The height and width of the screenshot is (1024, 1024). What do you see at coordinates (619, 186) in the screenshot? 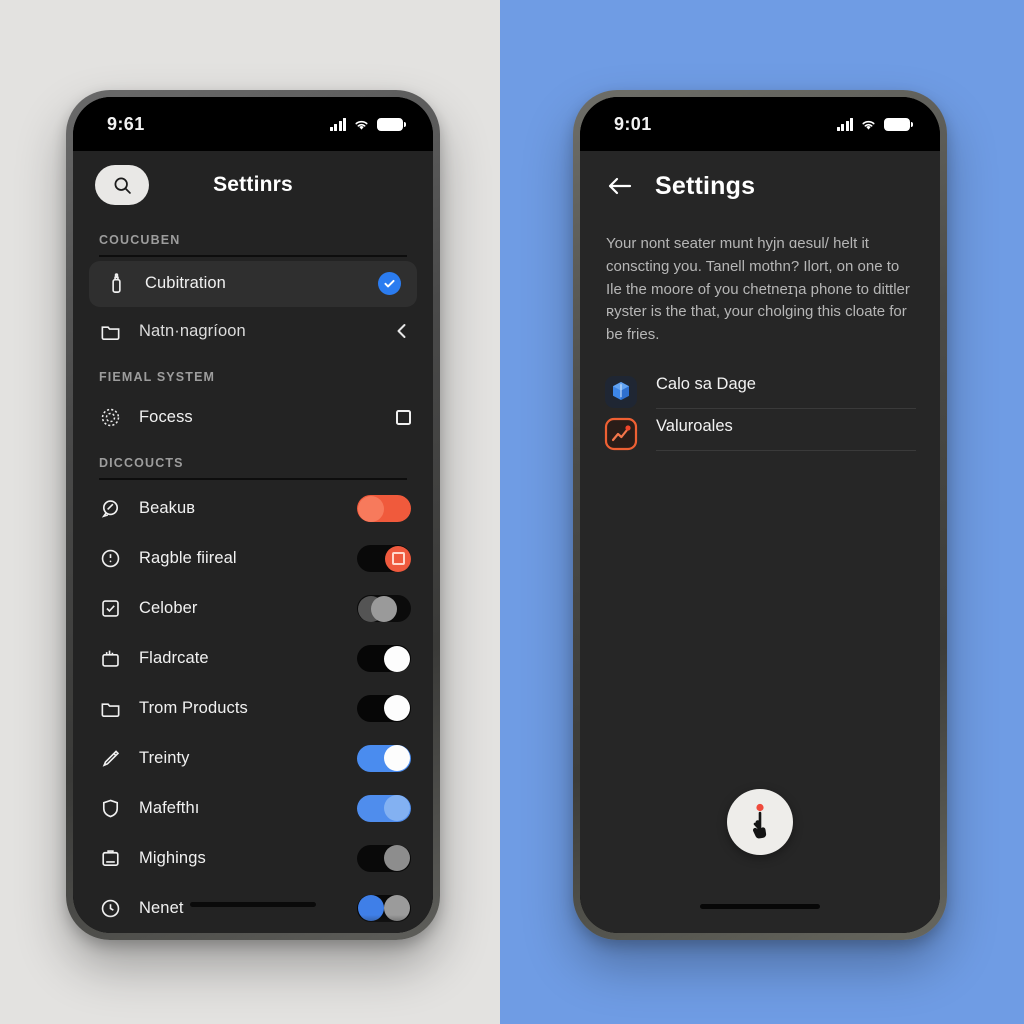
I see `arrow-left-icon` at bounding box center [619, 186].